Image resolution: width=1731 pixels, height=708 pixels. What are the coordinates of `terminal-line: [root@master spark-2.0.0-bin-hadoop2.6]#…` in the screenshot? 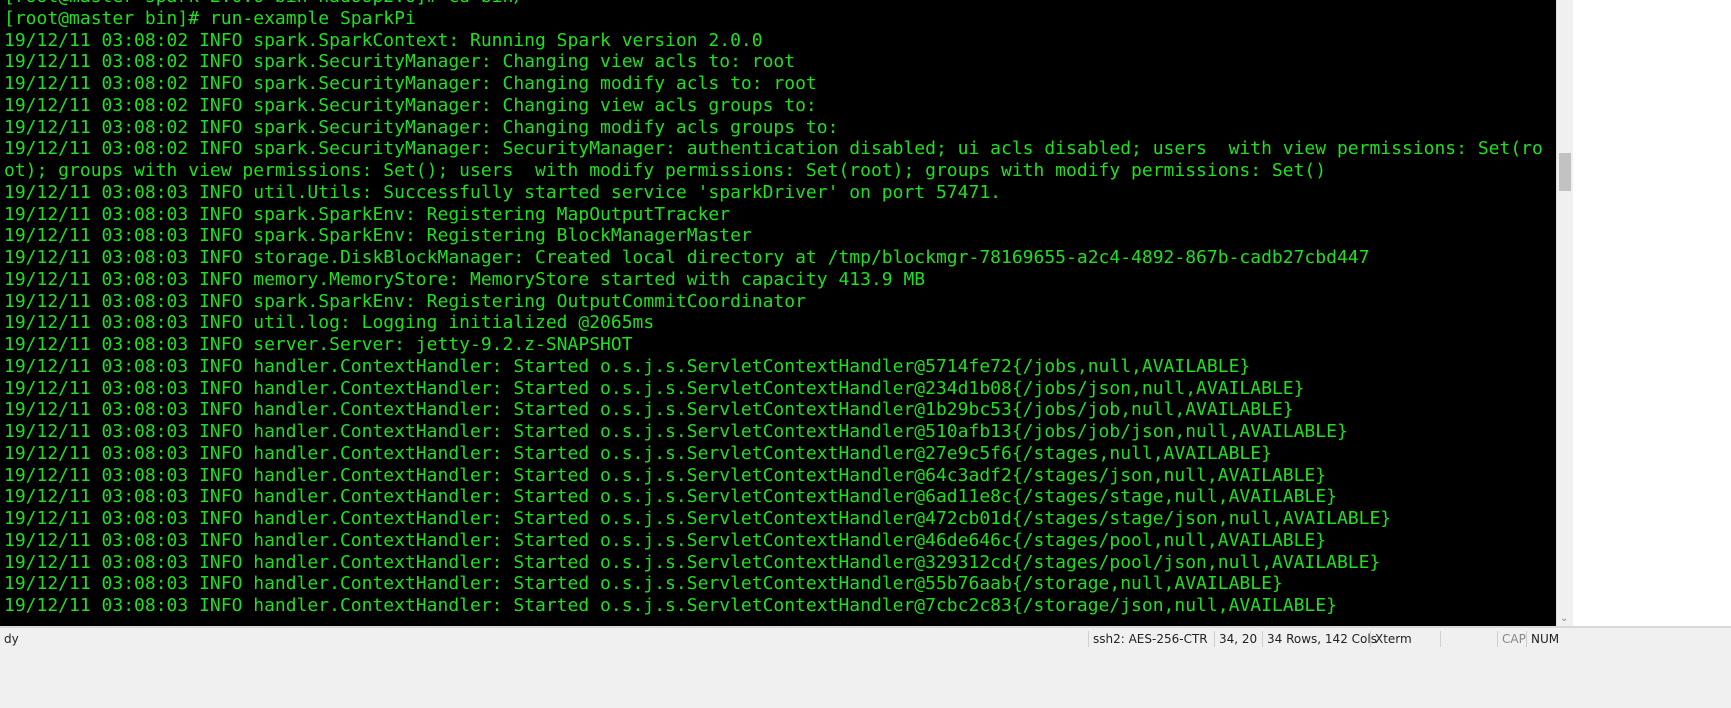 It's located at (773, 4).